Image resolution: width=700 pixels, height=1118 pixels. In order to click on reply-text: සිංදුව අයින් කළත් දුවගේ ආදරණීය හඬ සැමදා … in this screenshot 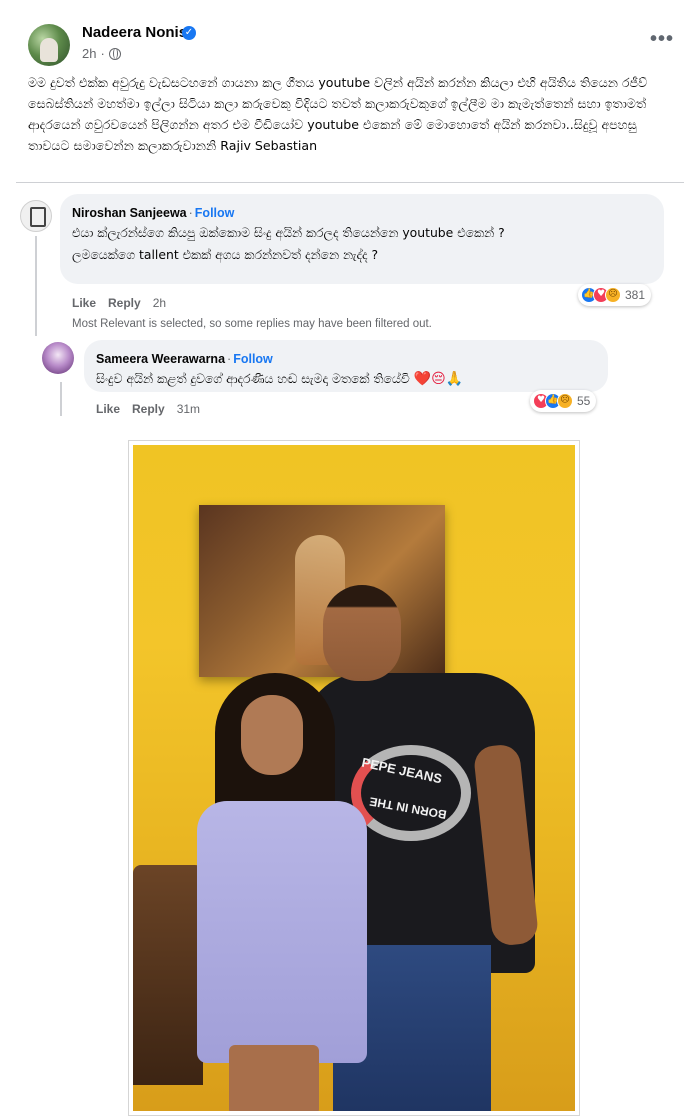, I will do `click(346, 379)`.